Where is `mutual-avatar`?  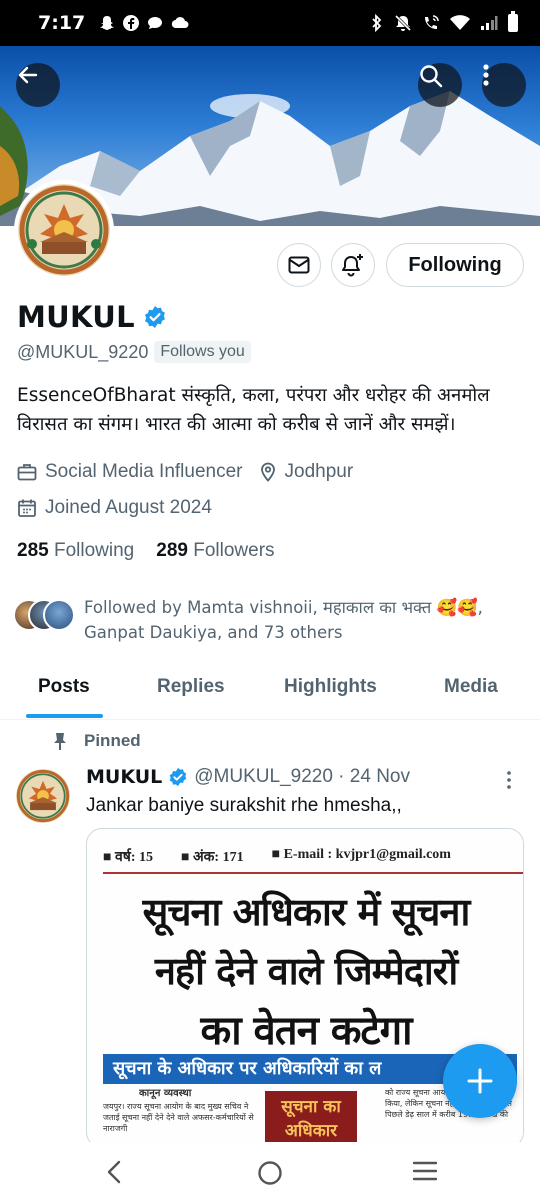
mutual-avatar is located at coordinates (59, 615).